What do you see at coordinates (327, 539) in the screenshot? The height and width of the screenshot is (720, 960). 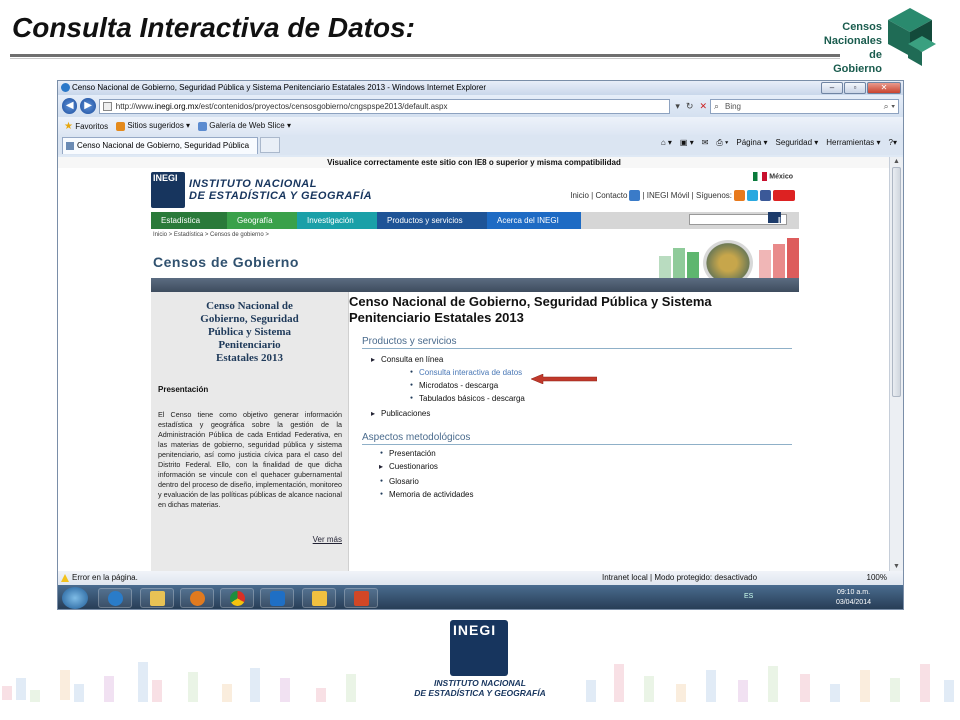 I see `read-more-link: Ver más` at bounding box center [327, 539].